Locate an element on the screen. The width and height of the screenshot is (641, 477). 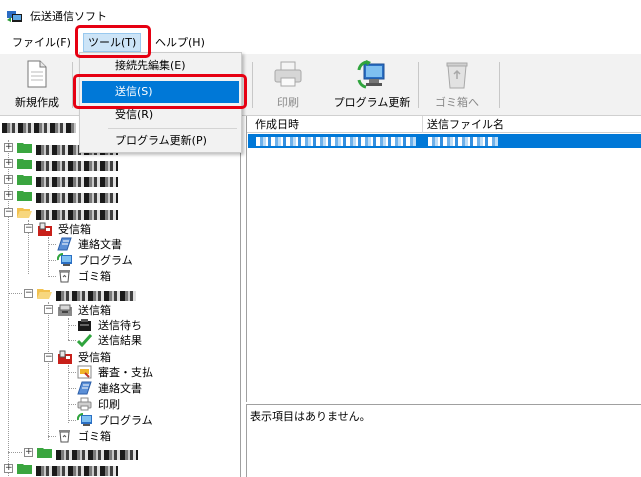
column-file-name: 送信ファイル名 is located at coordinates (532, 124).